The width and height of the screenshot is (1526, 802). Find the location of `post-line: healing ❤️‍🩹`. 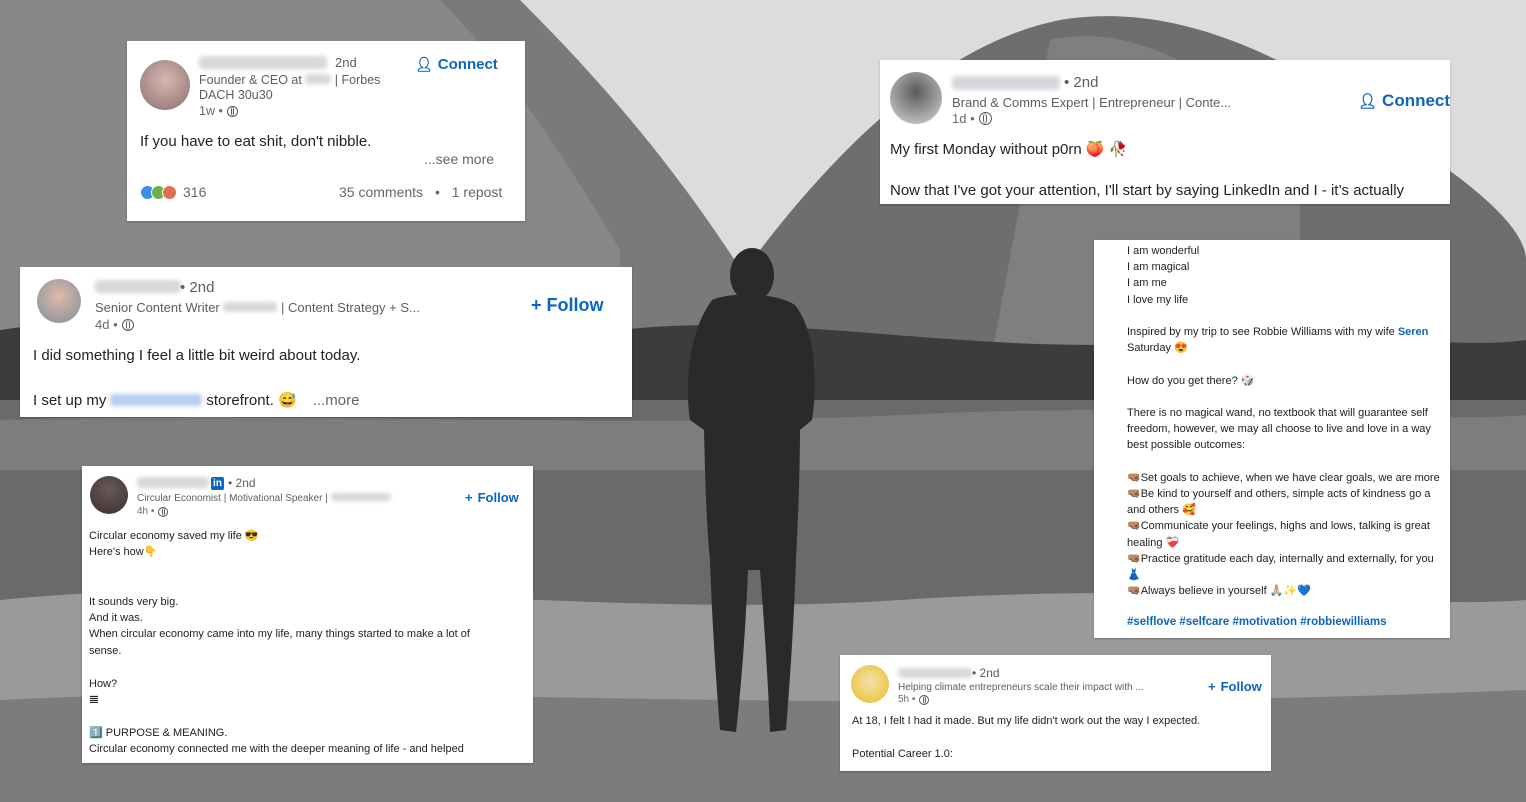

post-line: healing ❤️‍🩹 is located at coordinates (1153, 542).